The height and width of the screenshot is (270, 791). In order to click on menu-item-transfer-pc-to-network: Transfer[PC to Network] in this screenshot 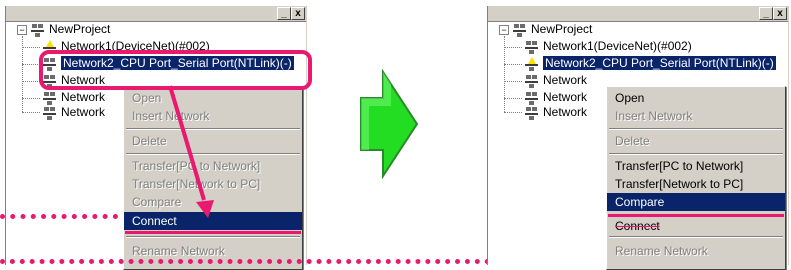, I will do `click(696, 166)`.